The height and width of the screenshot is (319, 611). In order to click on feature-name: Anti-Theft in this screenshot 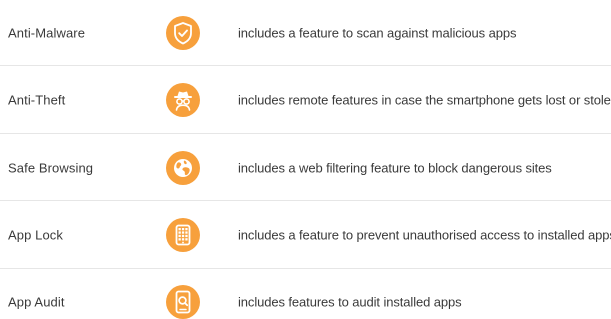, I will do `click(37, 100)`.